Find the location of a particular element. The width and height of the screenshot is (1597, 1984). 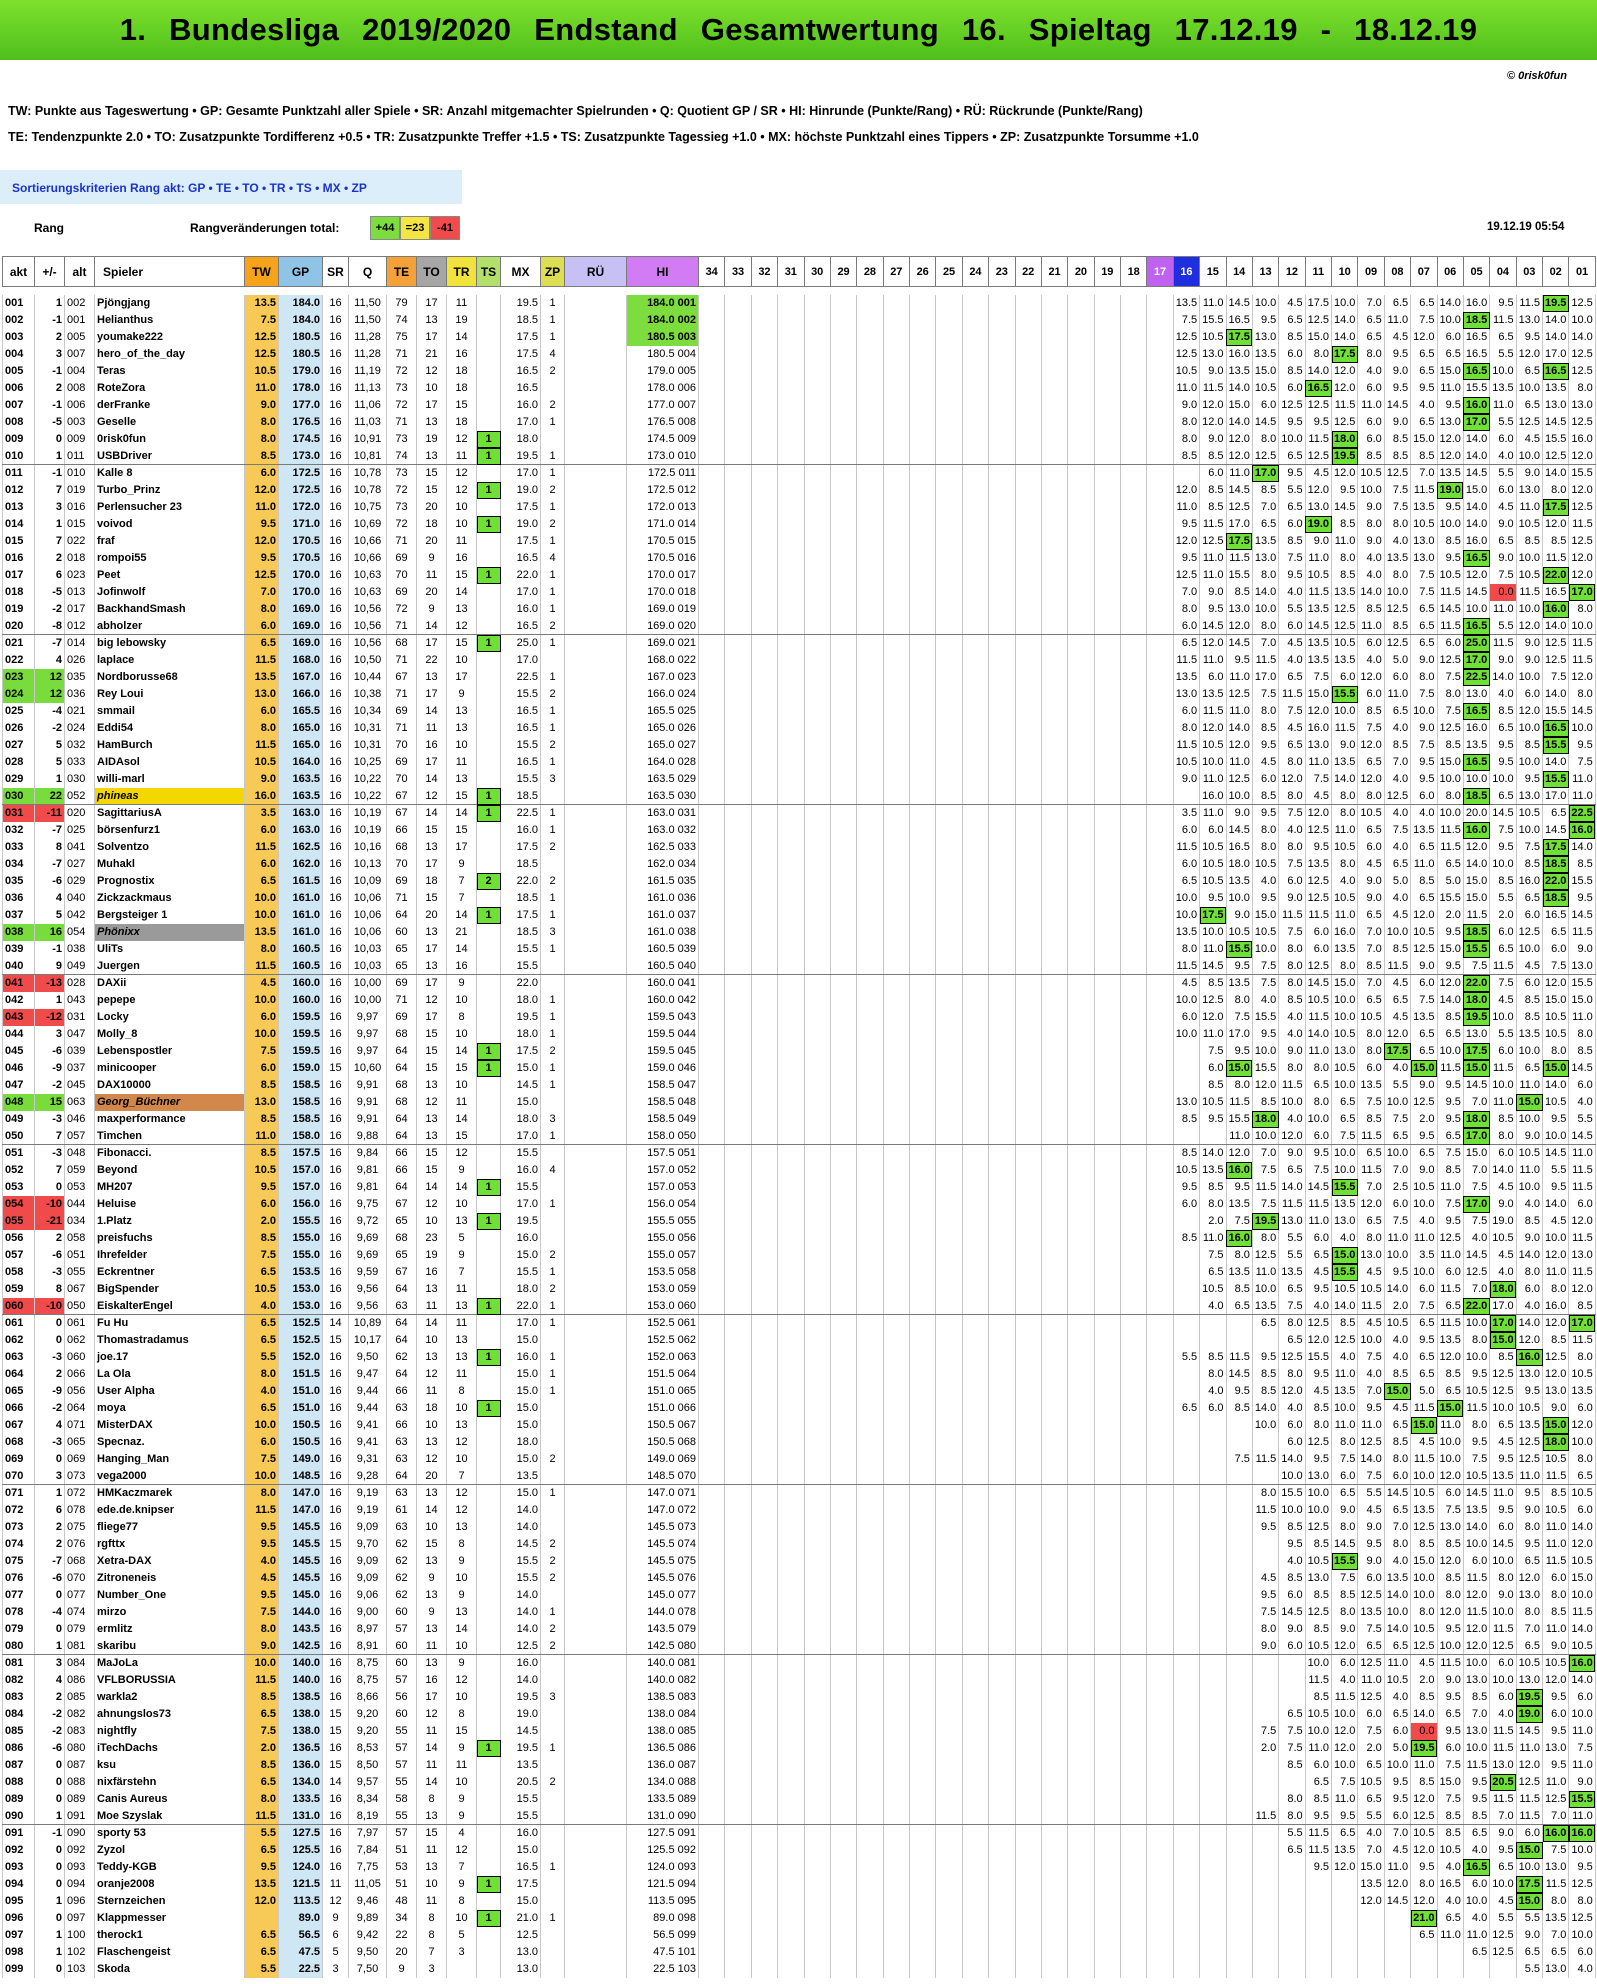

hi-value: 161.0 038 is located at coordinates (662, 932).